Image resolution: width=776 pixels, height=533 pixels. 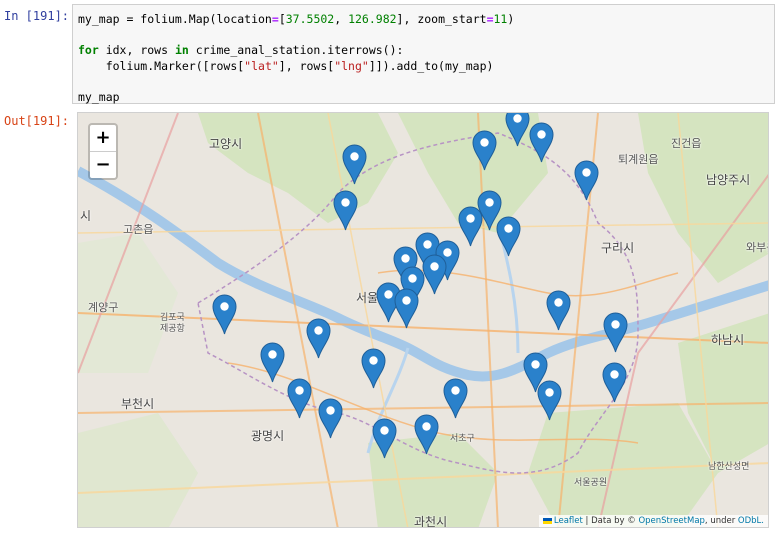 What do you see at coordinates (138, 404) in the screenshot?
I see `label-bucheon: 부천시` at bounding box center [138, 404].